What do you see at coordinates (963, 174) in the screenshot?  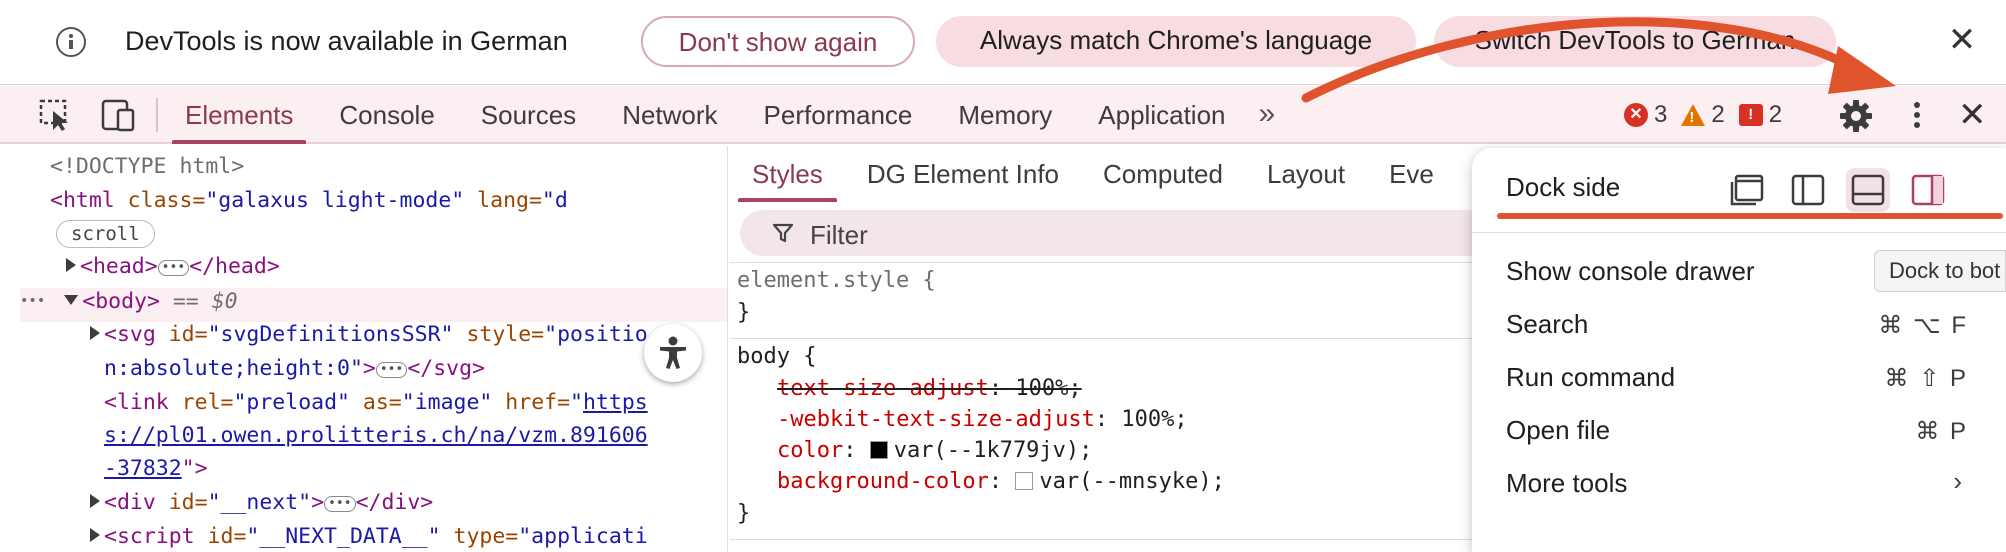 I see `tab-dg-element-info: DG Element Info` at bounding box center [963, 174].